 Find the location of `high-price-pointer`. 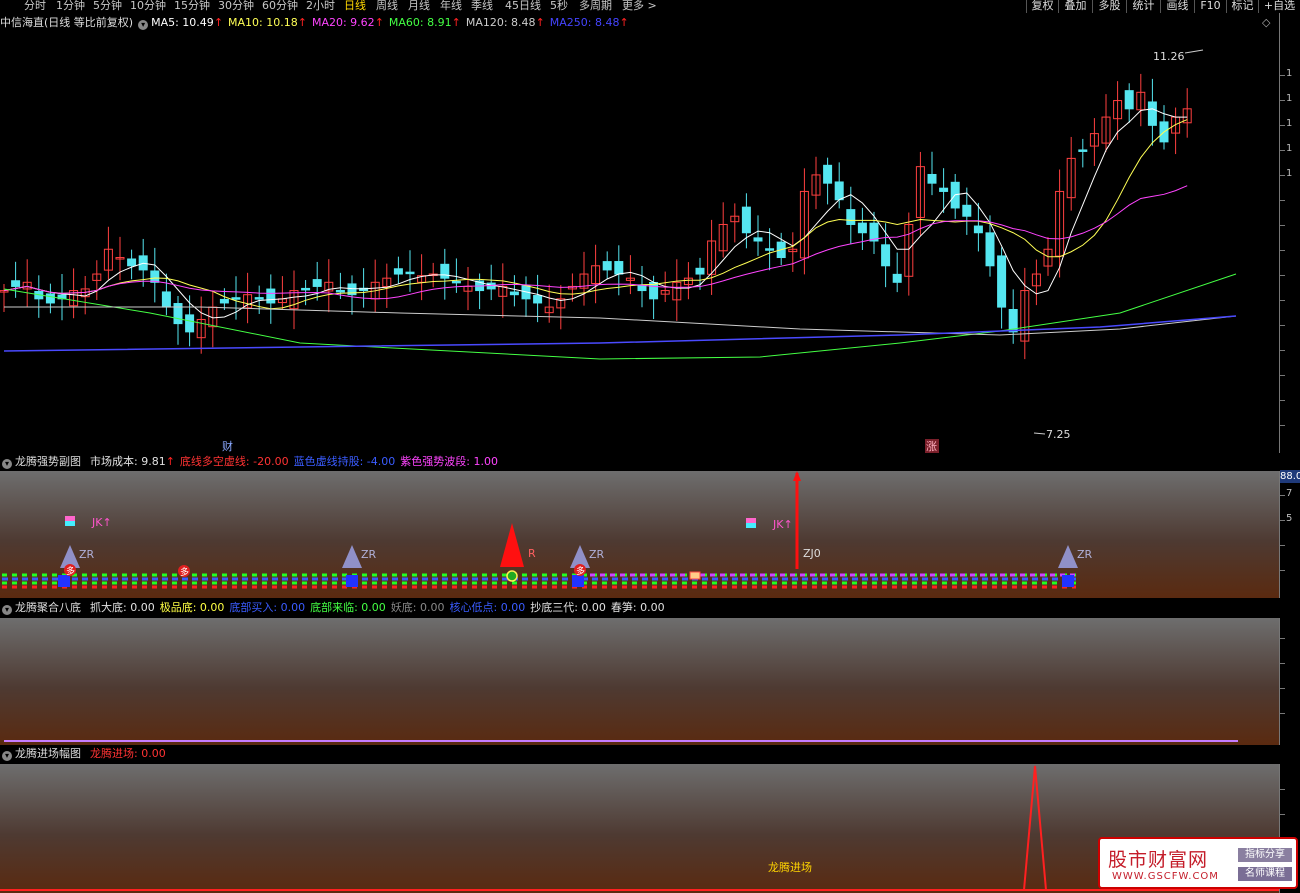

high-price-pointer is located at coordinates (1194, 51).